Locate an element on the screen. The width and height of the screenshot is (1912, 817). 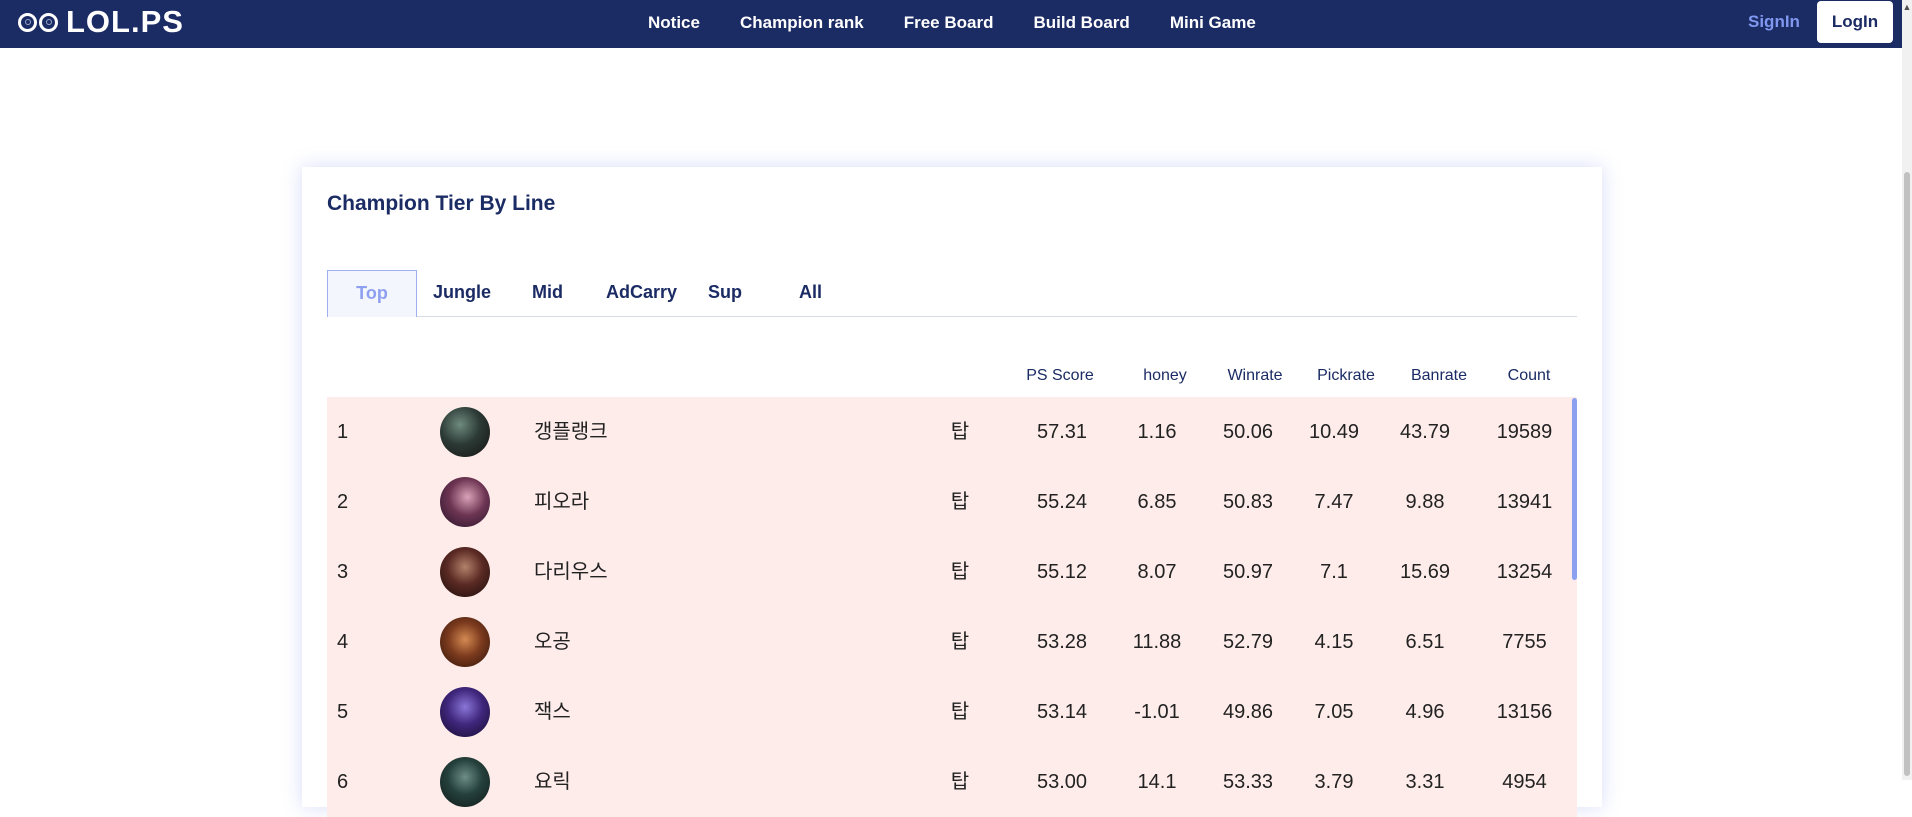
champion-name-cell: 갱플랭크 is located at coordinates (634, 432).